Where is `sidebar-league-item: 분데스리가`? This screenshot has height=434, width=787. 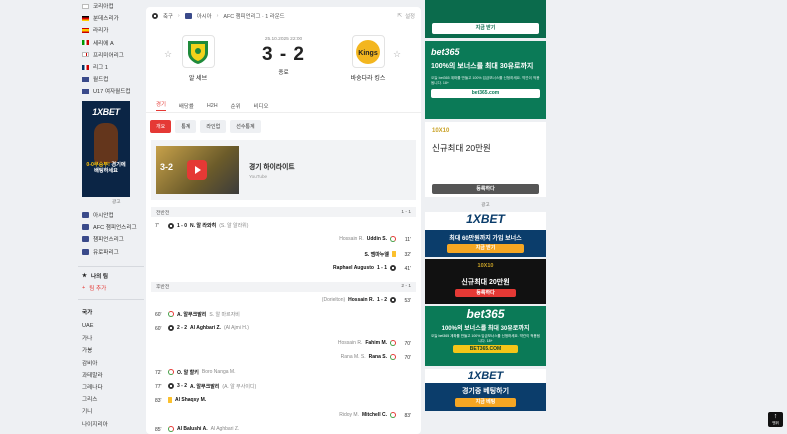 sidebar-league-item: 분데스리가 is located at coordinates (111, 18).